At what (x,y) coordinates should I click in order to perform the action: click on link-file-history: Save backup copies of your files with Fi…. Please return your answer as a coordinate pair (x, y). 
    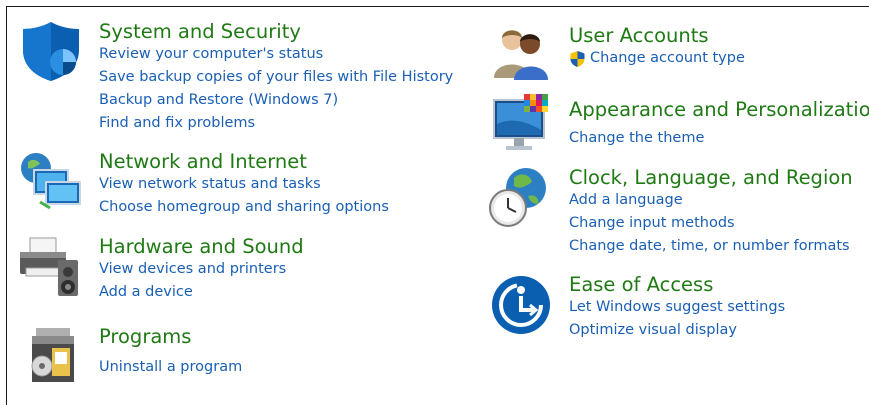
    Looking at the image, I should click on (276, 77).